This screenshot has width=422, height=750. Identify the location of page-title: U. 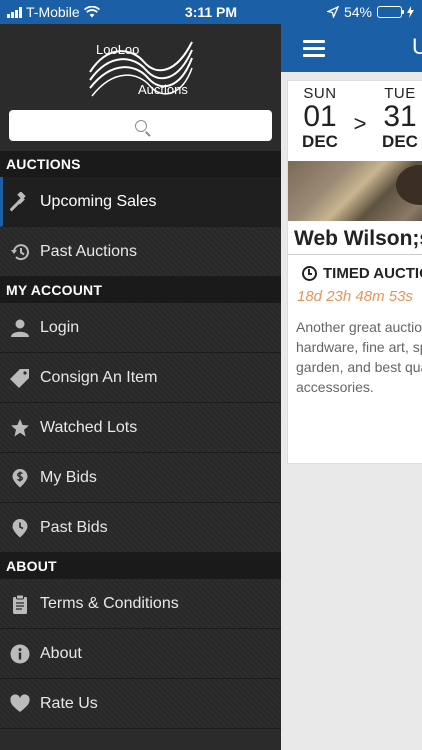
(417, 46).